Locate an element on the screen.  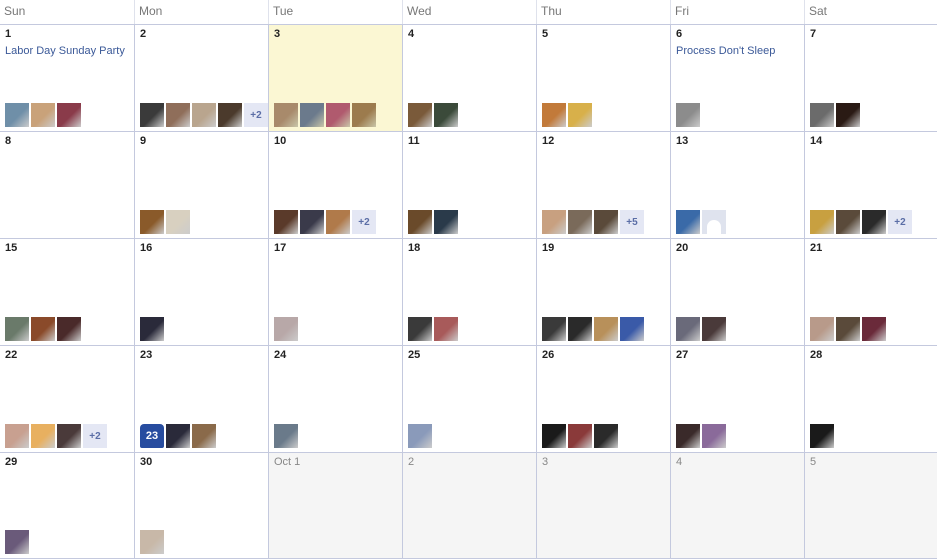
day-cell: 29 is located at coordinates (67, 506).